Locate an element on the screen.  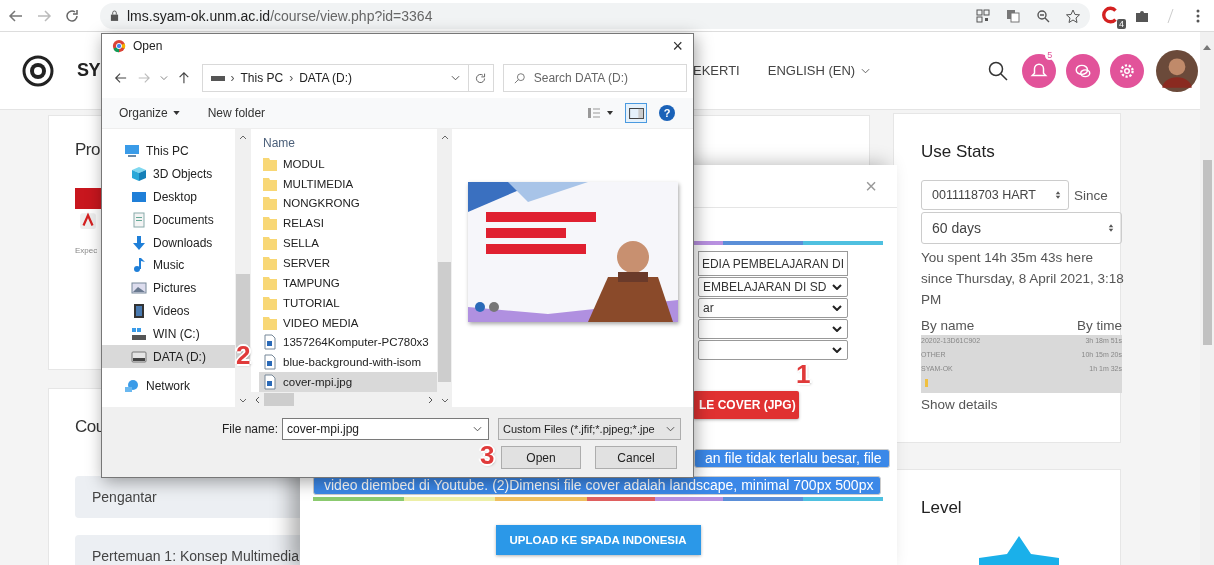
file-item: RELASI is located at coordinates (348, 223).